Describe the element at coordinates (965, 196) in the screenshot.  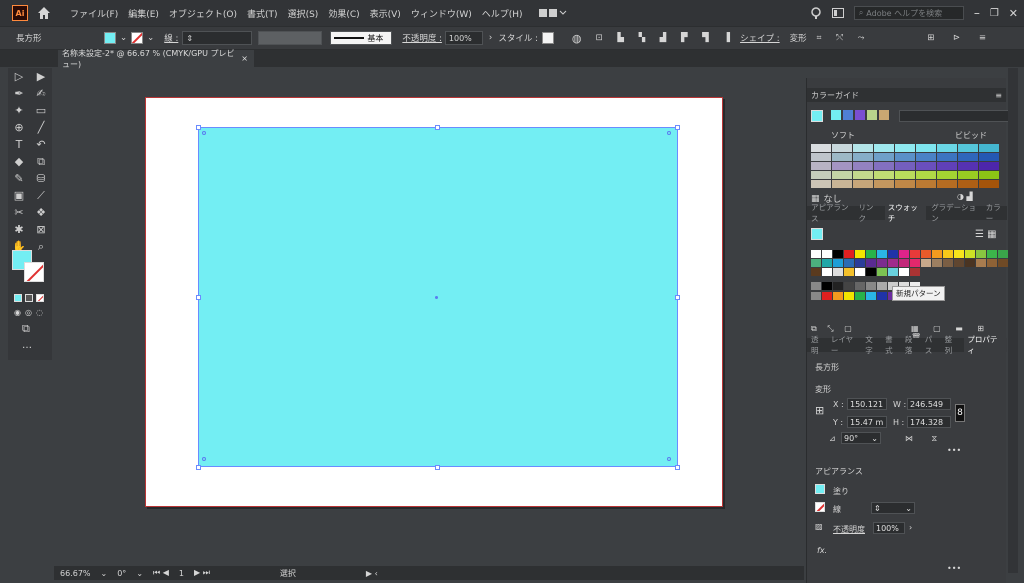
I see `color-guide-footer-icons: ◑ ▟` at that location.